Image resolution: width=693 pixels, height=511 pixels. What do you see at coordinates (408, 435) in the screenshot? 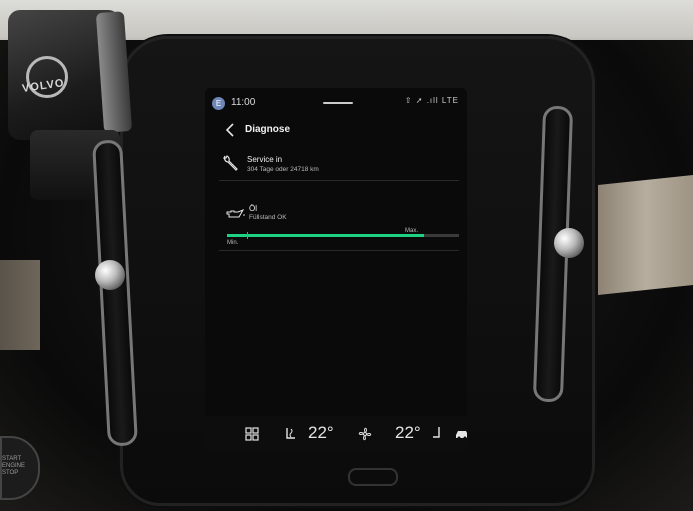
I see `right-temperature: 22°` at bounding box center [408, 435].